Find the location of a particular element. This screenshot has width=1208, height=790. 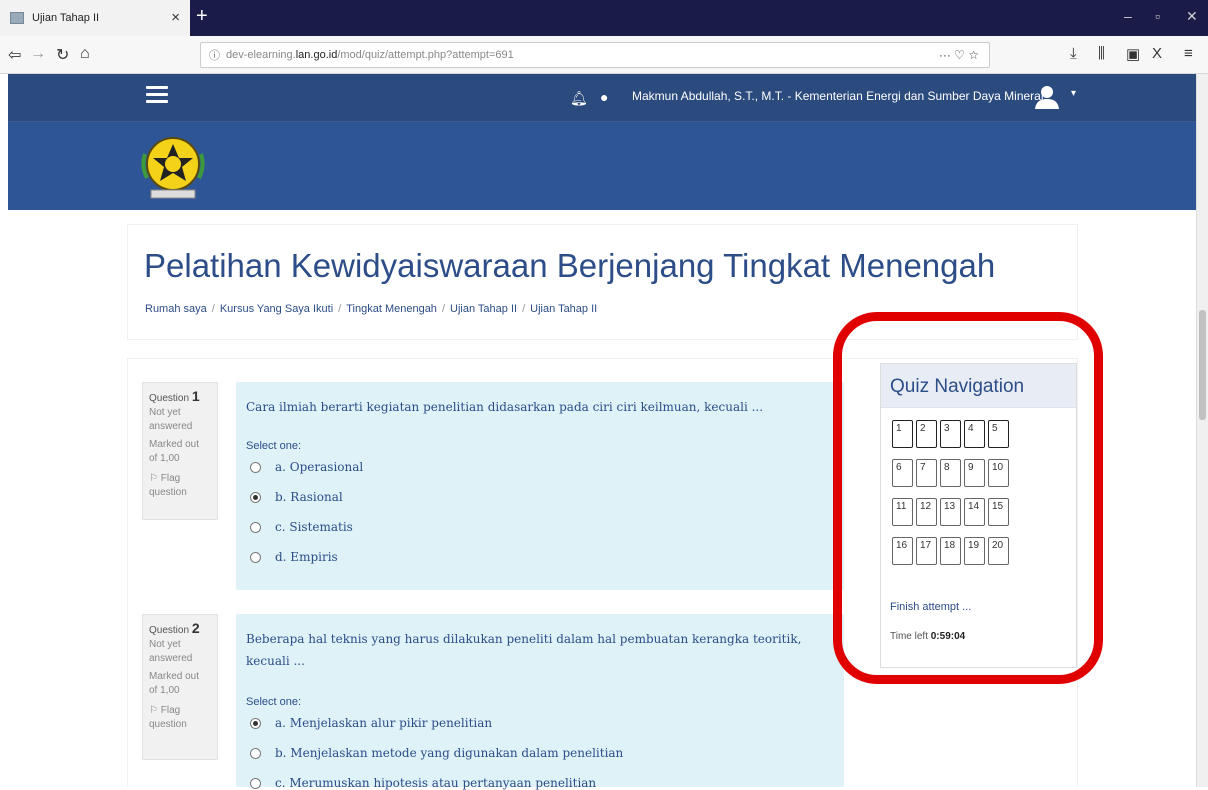

library-icon: ⫼ is located at coordinates (1101, 53).